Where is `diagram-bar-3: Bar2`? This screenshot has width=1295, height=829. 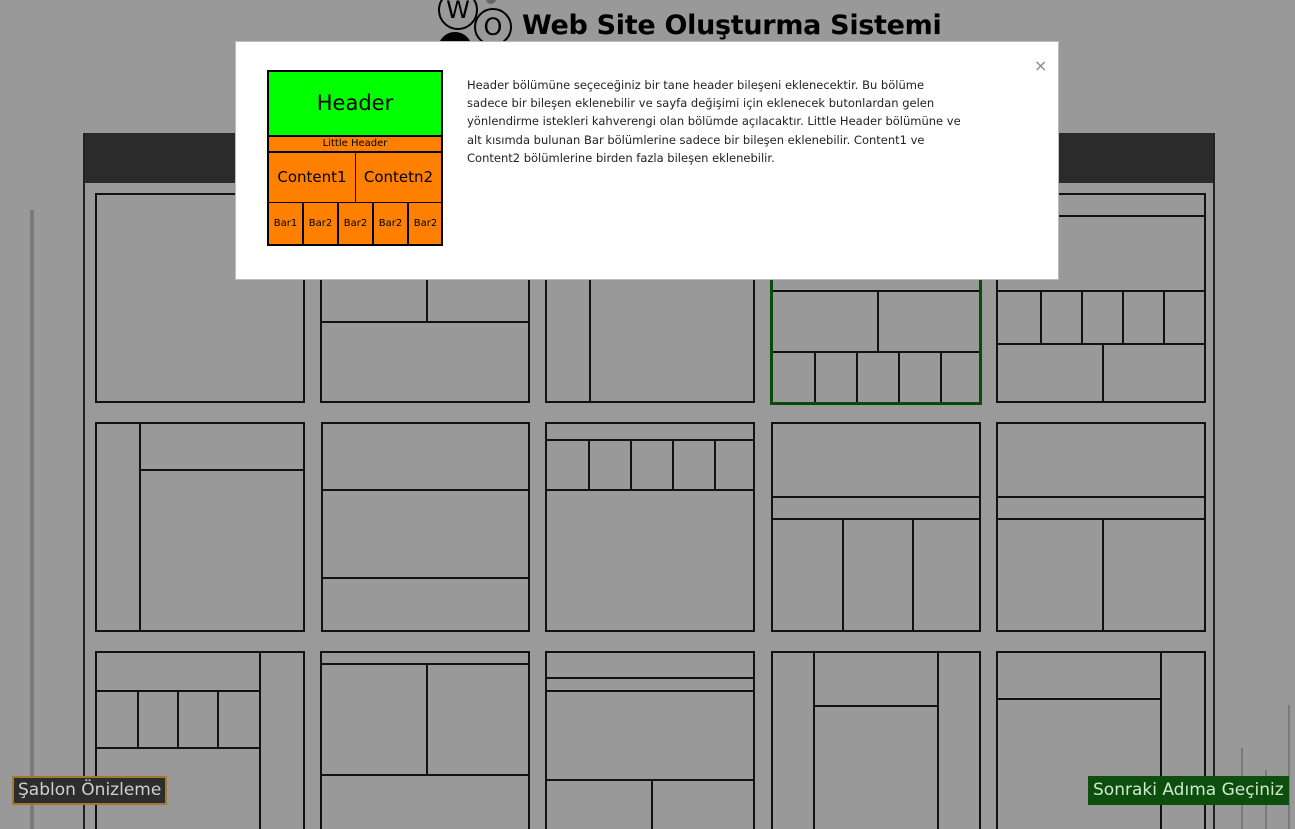 diagram-bar-3: Bar2 is located at coordinates (355, 224).